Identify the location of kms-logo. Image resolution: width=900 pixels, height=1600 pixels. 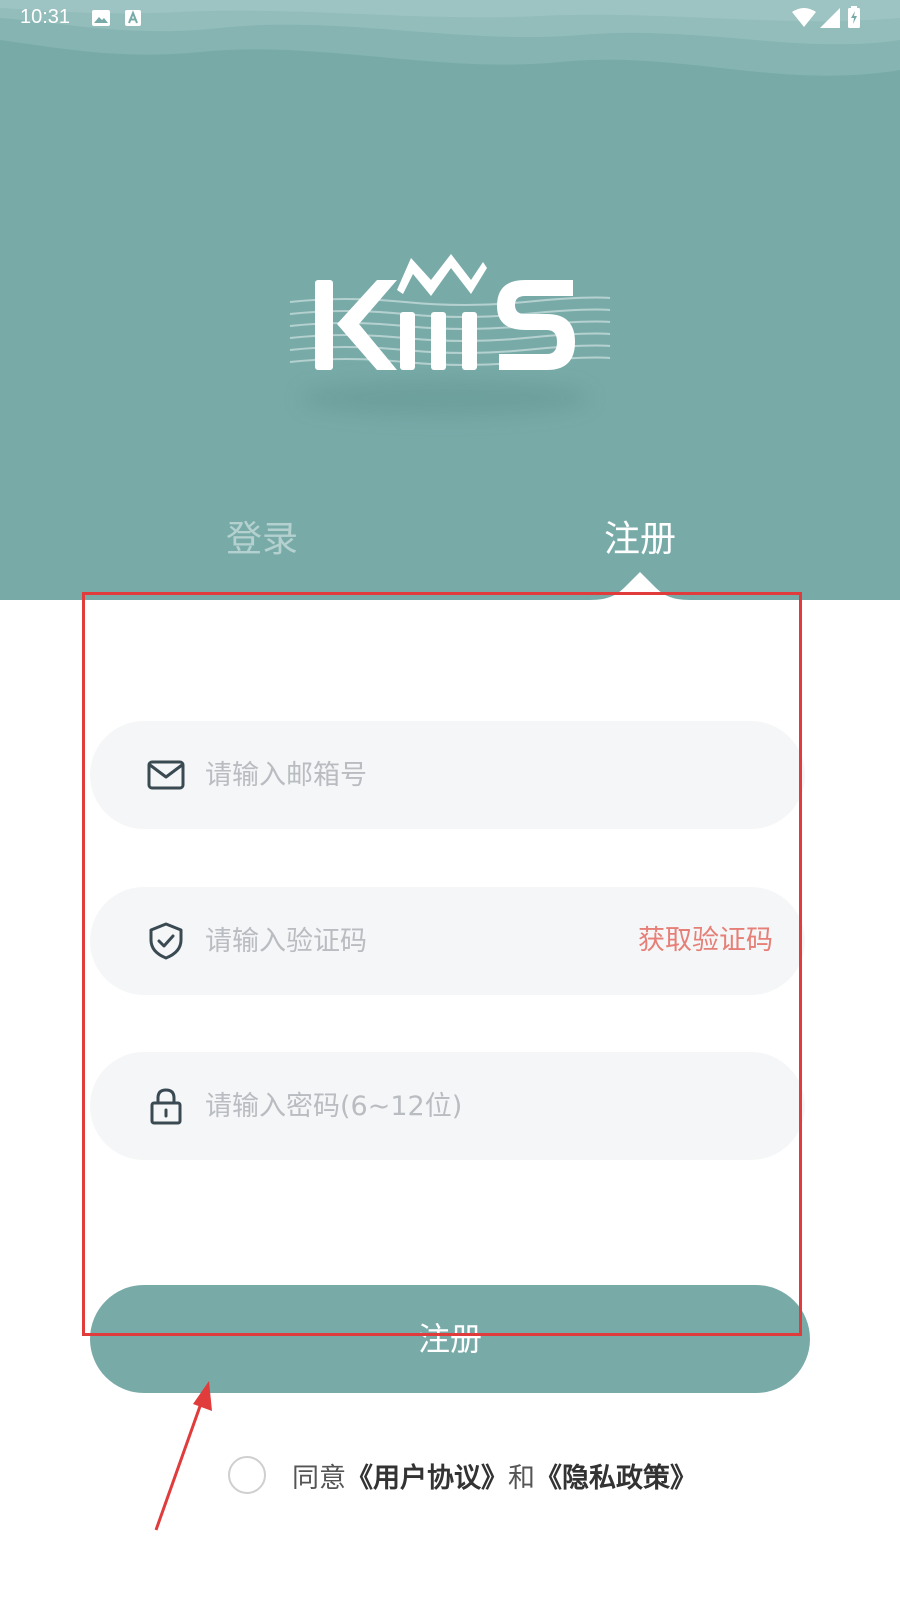
(450, 312).